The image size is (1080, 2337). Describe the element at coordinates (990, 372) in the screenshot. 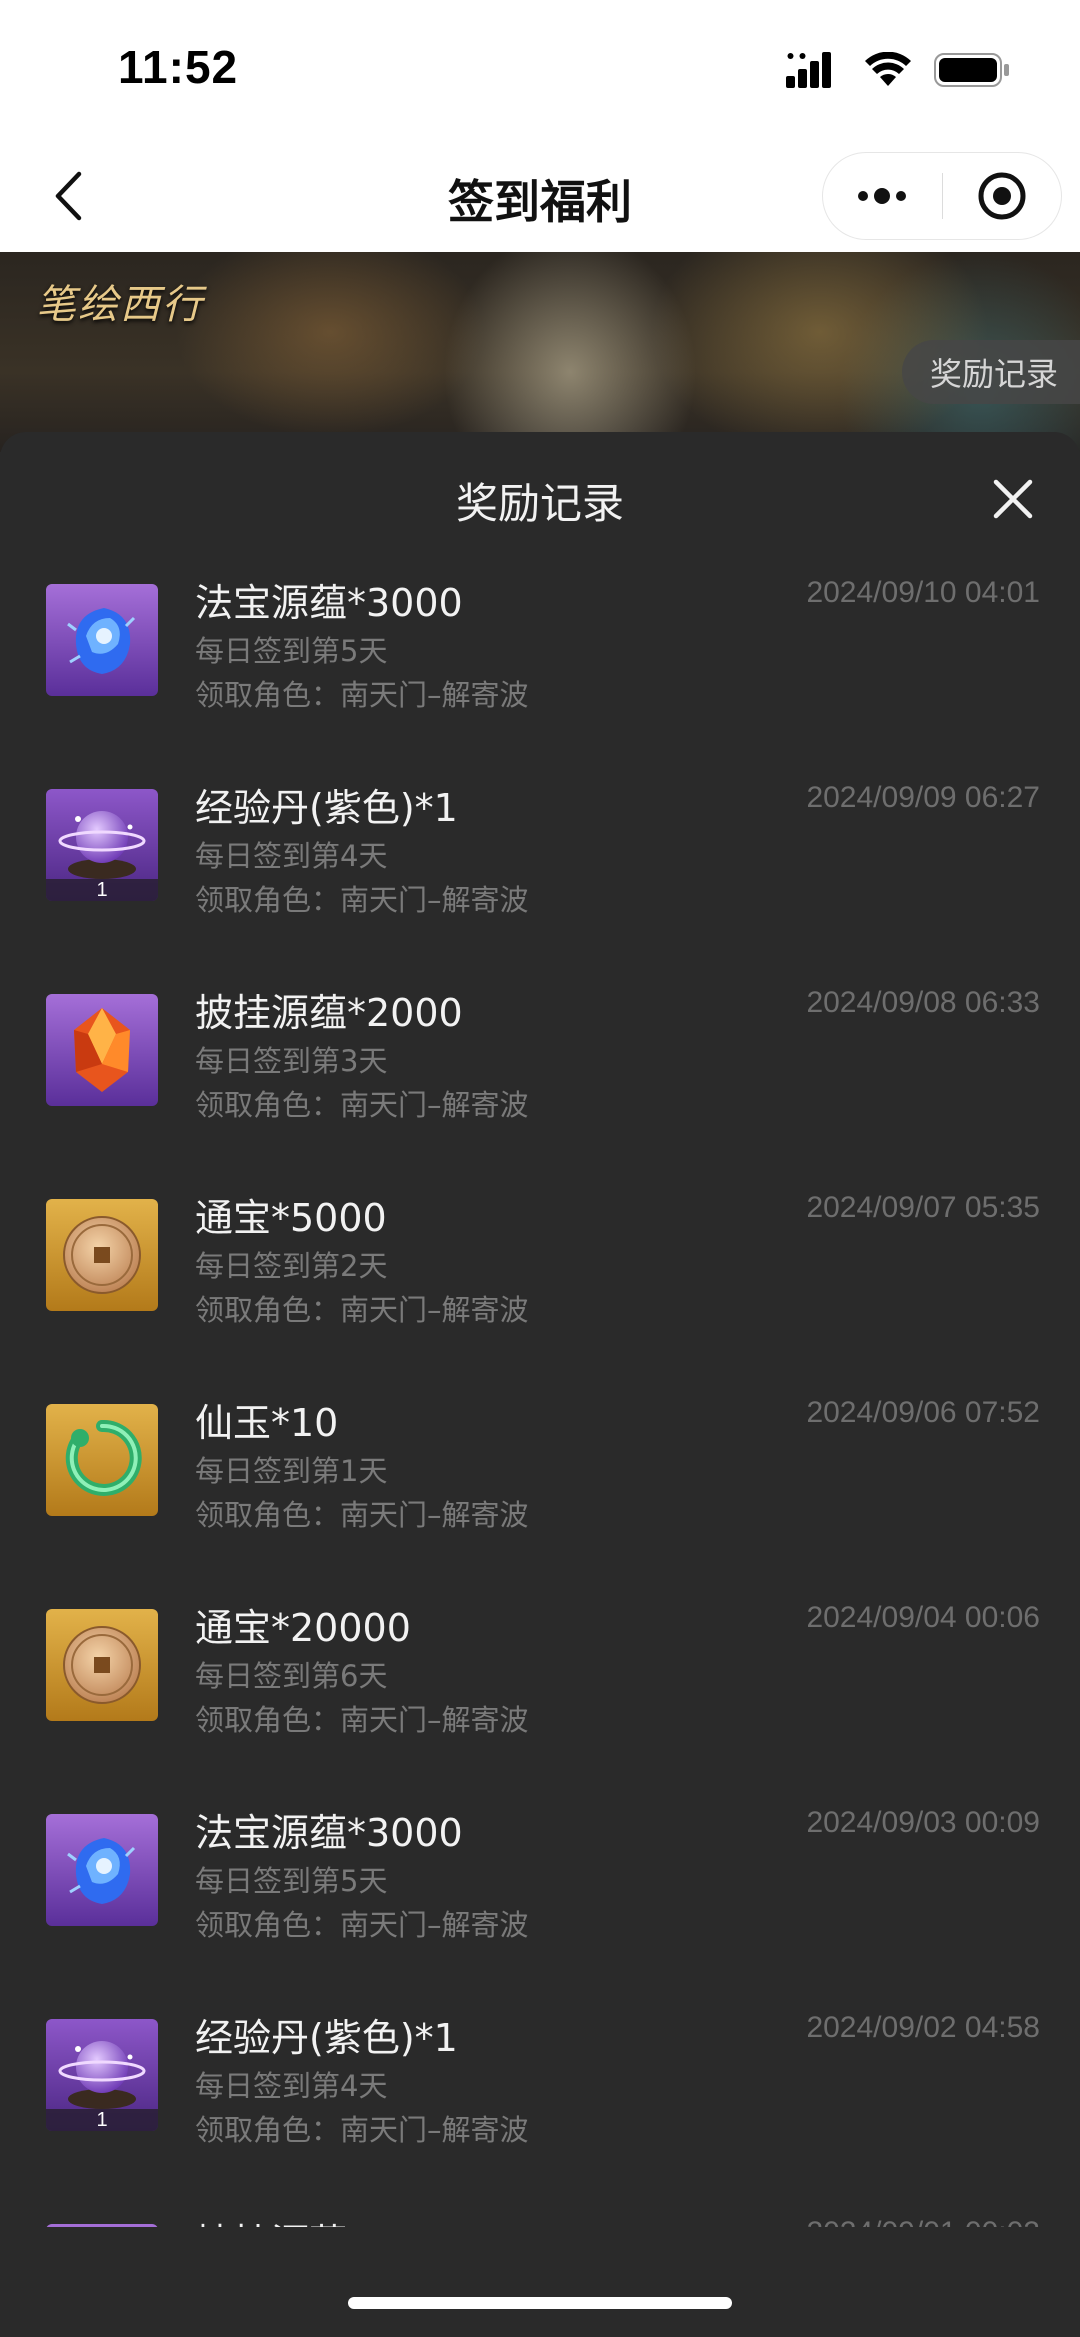

I see `reward-record-button: 奖励记录` at that location.